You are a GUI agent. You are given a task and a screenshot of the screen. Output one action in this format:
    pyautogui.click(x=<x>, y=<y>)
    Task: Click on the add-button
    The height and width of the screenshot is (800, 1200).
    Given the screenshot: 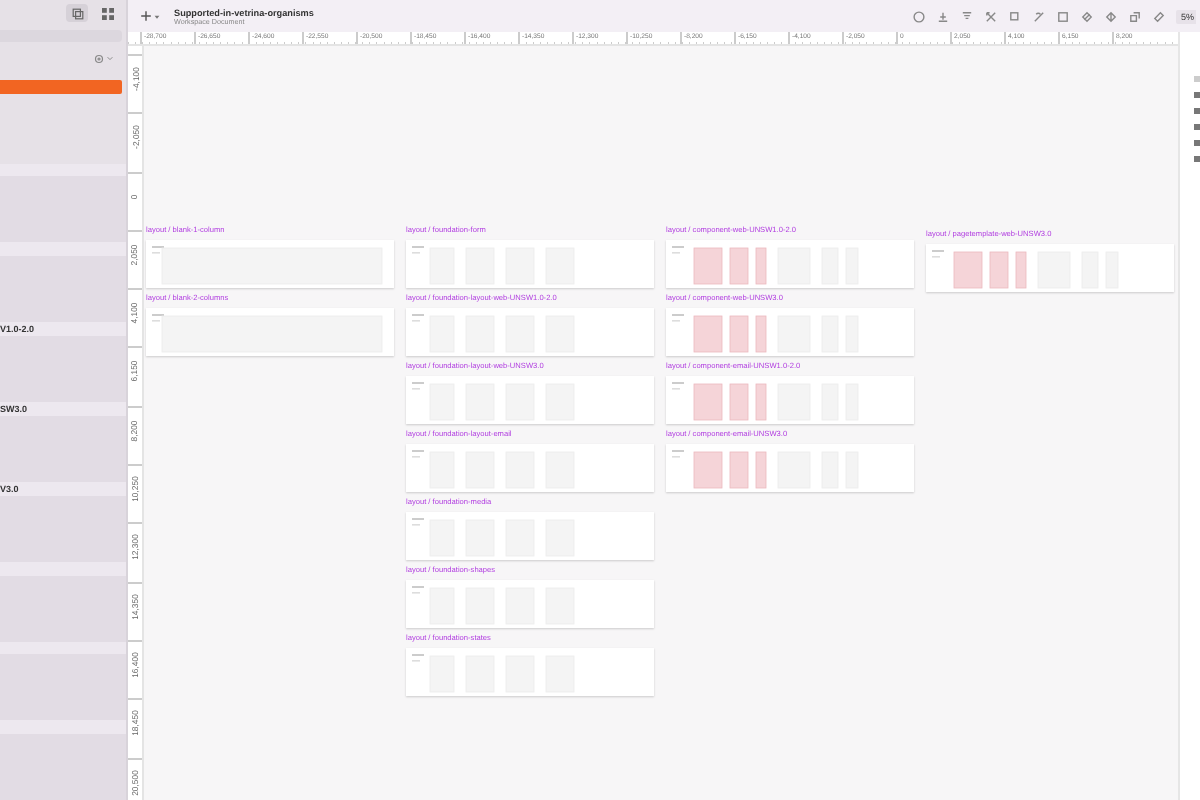 What is the action you would take?
    pyautogui.click(x=150, y=16)
    